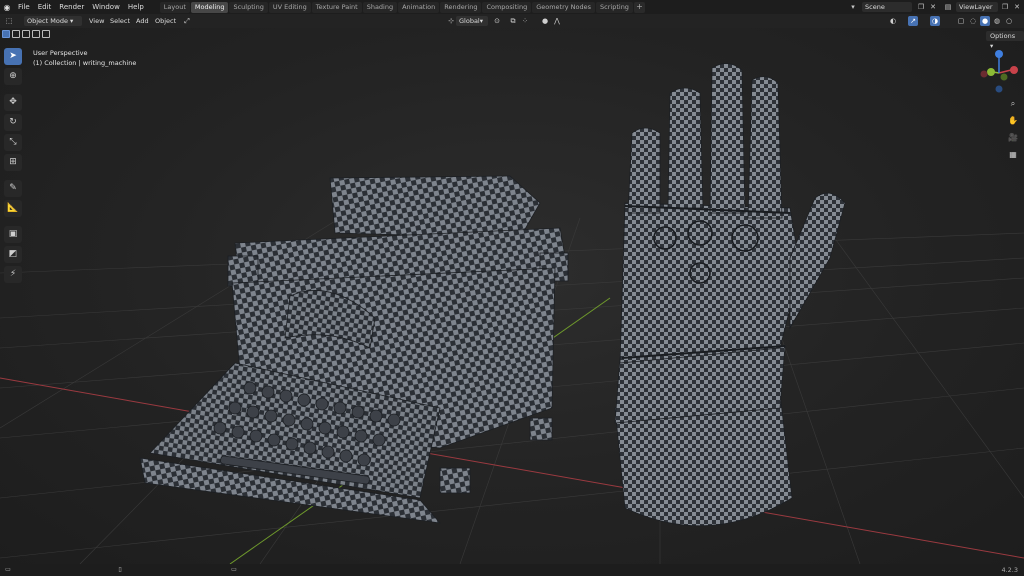 The width and height of the screenshot is (1024, 576). What do you see at coordinates (85, 63) in the screenshot?
I see `collection-label: (1) Collection | writing_machine` at bounding box center [85, 63].